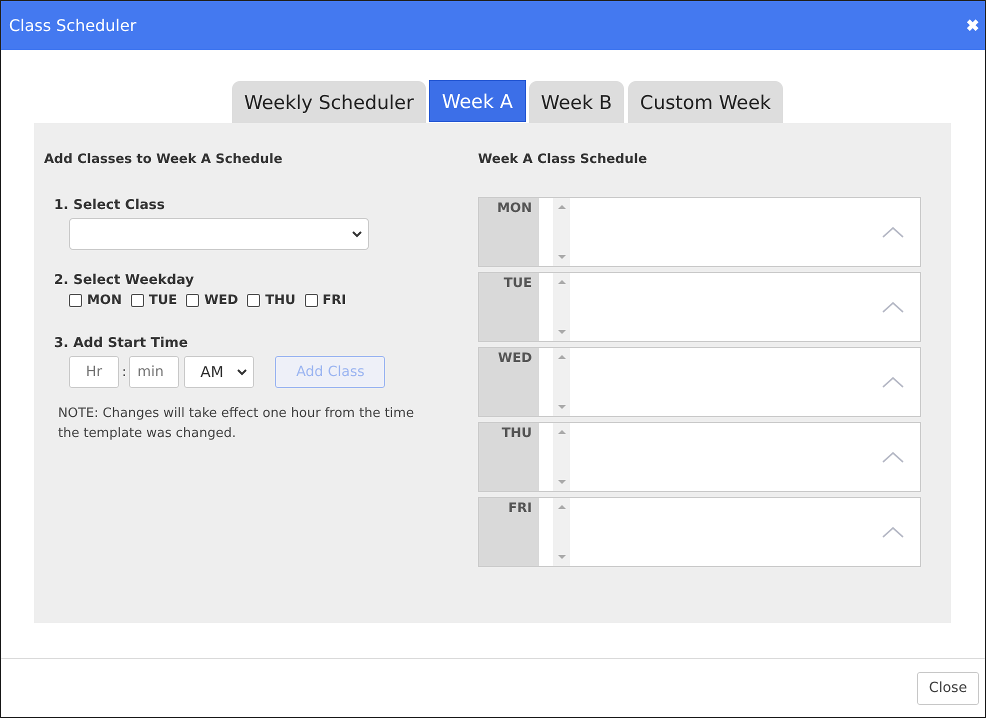 This screenshot has width=986, height=718. Describe the element at coordinates (154, 372) in the screenshot. I see `minute-field: min` at that location.